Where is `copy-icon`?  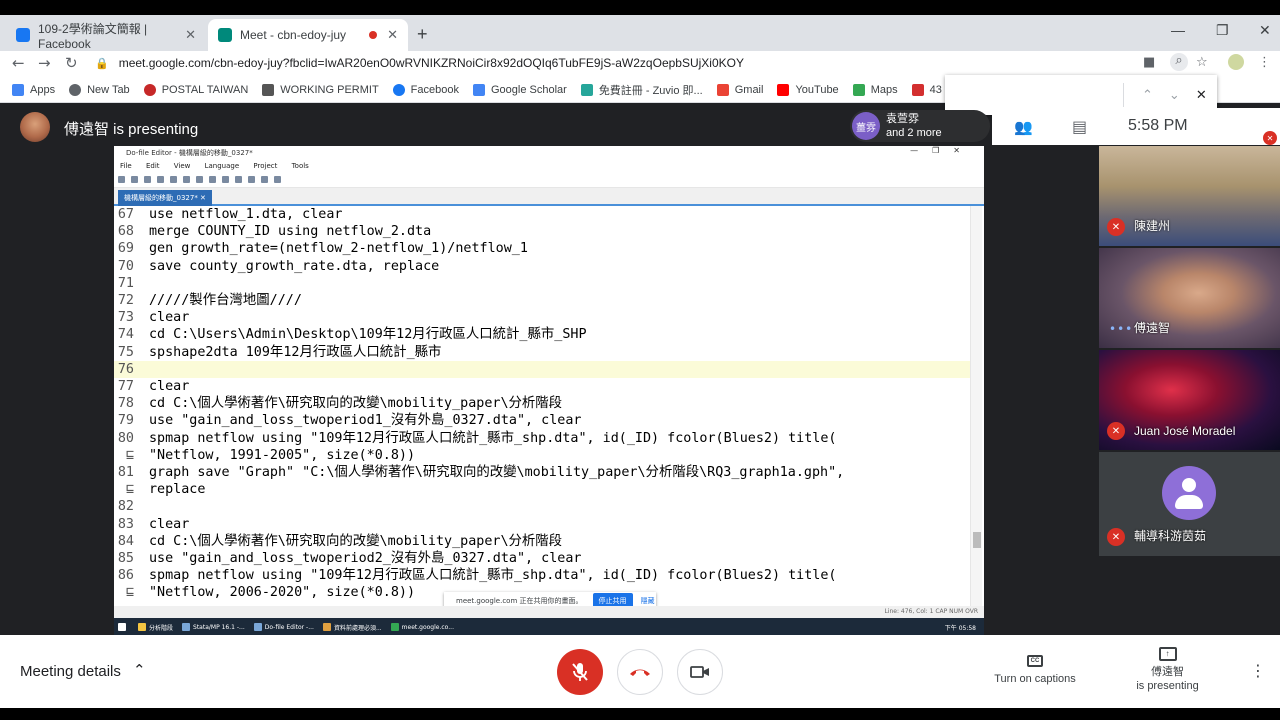
copy-icon is located at coordinates (199, 179).